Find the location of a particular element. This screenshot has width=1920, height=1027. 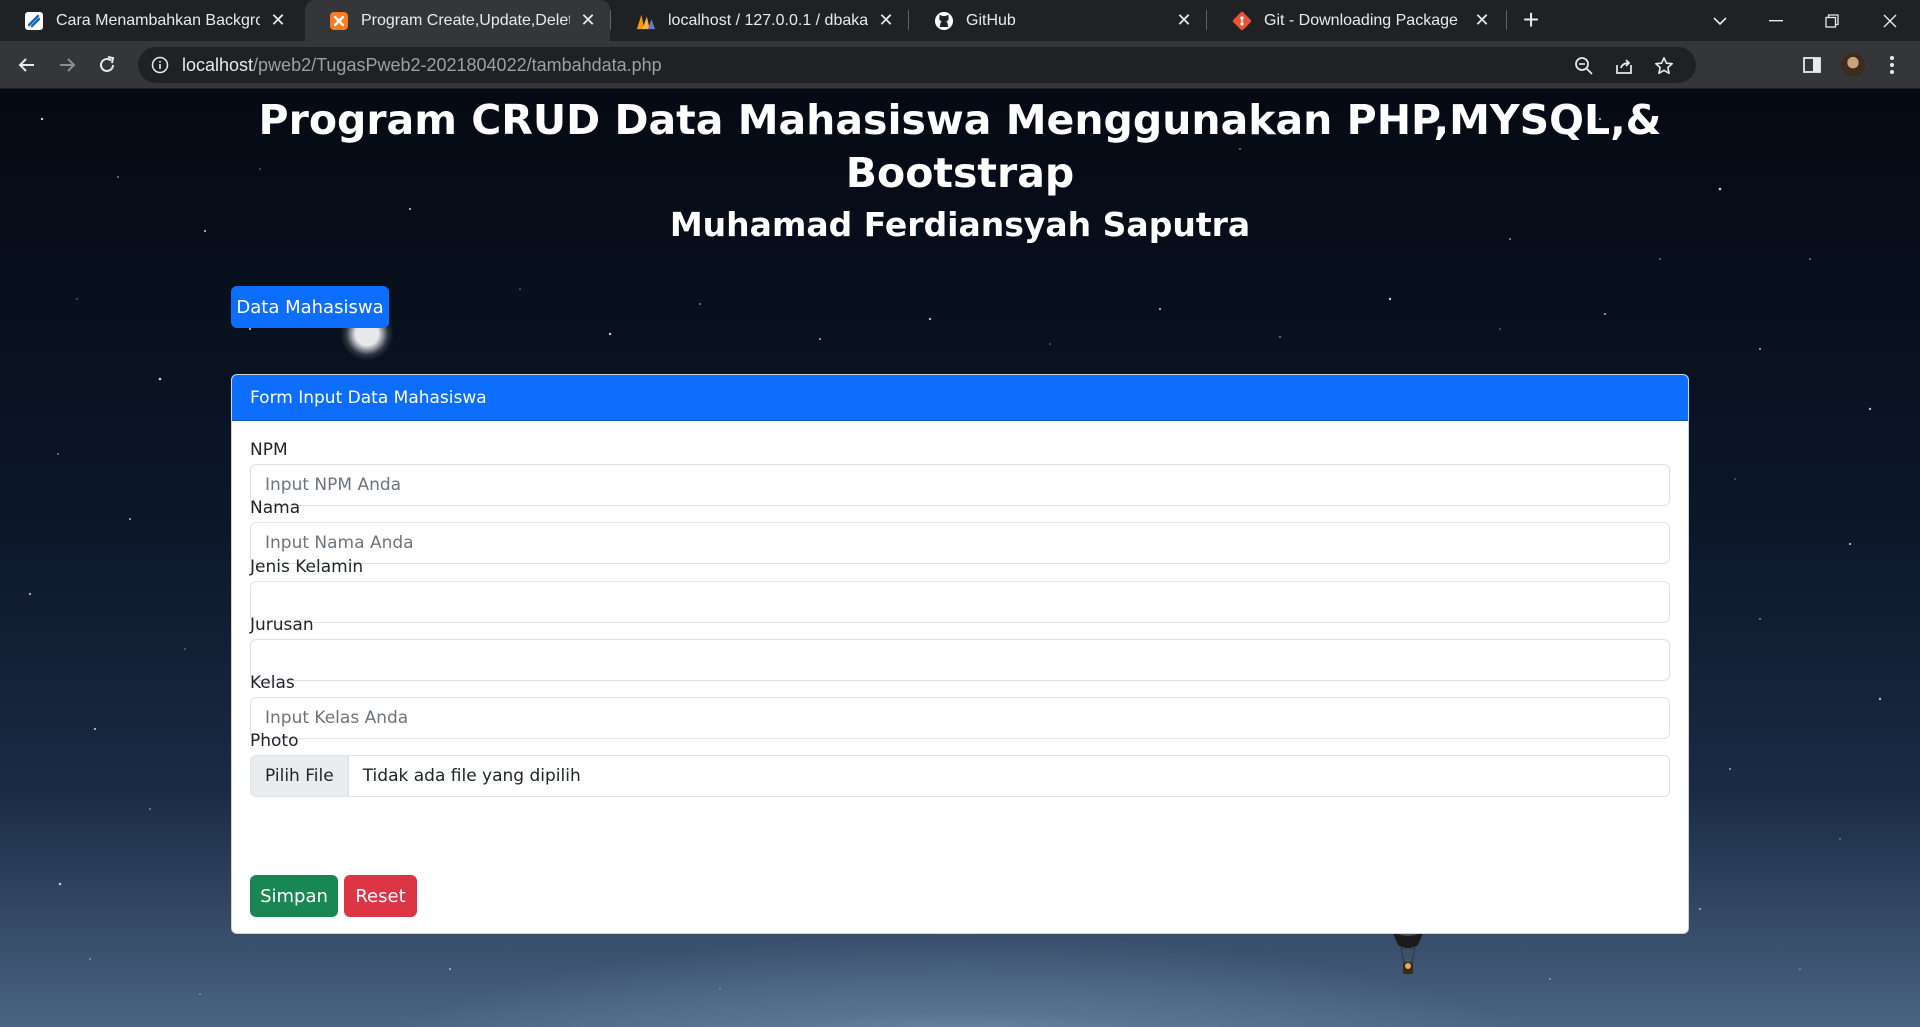

more-menu-icon is located at coordinates (1892, 65).